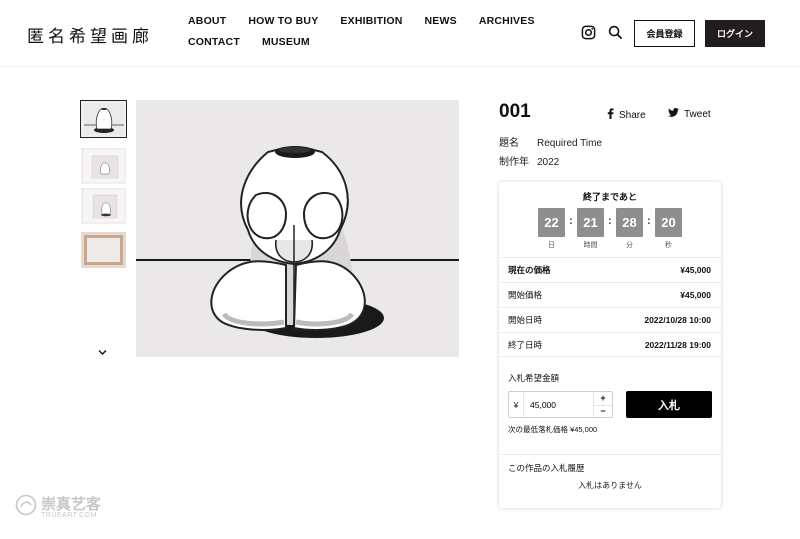 The width and height of the screenshot is (800, 539). What do you see at coordinates (546, 468) in the screenshot?
I see `bid-history-title: この作品の入札履歴` at bounding box center [546, 468].